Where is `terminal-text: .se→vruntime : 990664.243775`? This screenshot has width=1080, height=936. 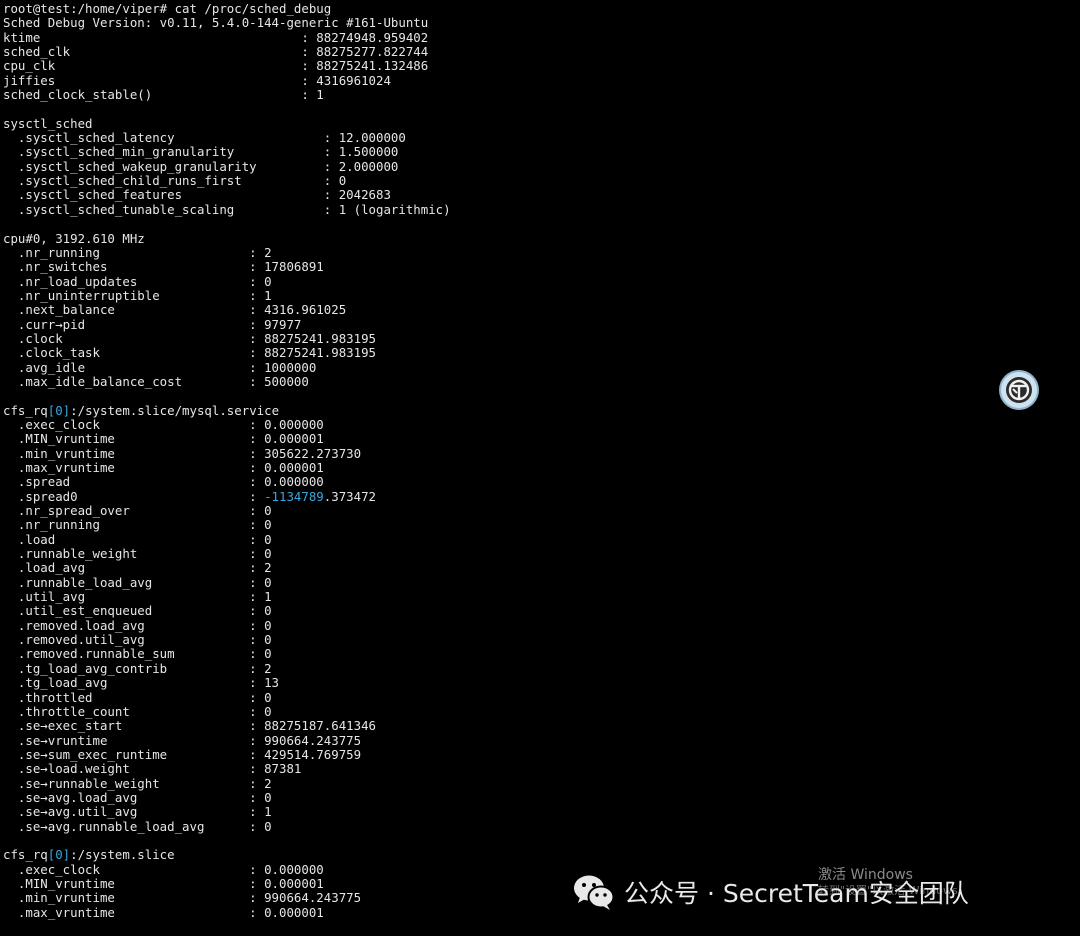 terminal-text: .se→vruntime : 990664.243775 is located at coordinates (182, 740).